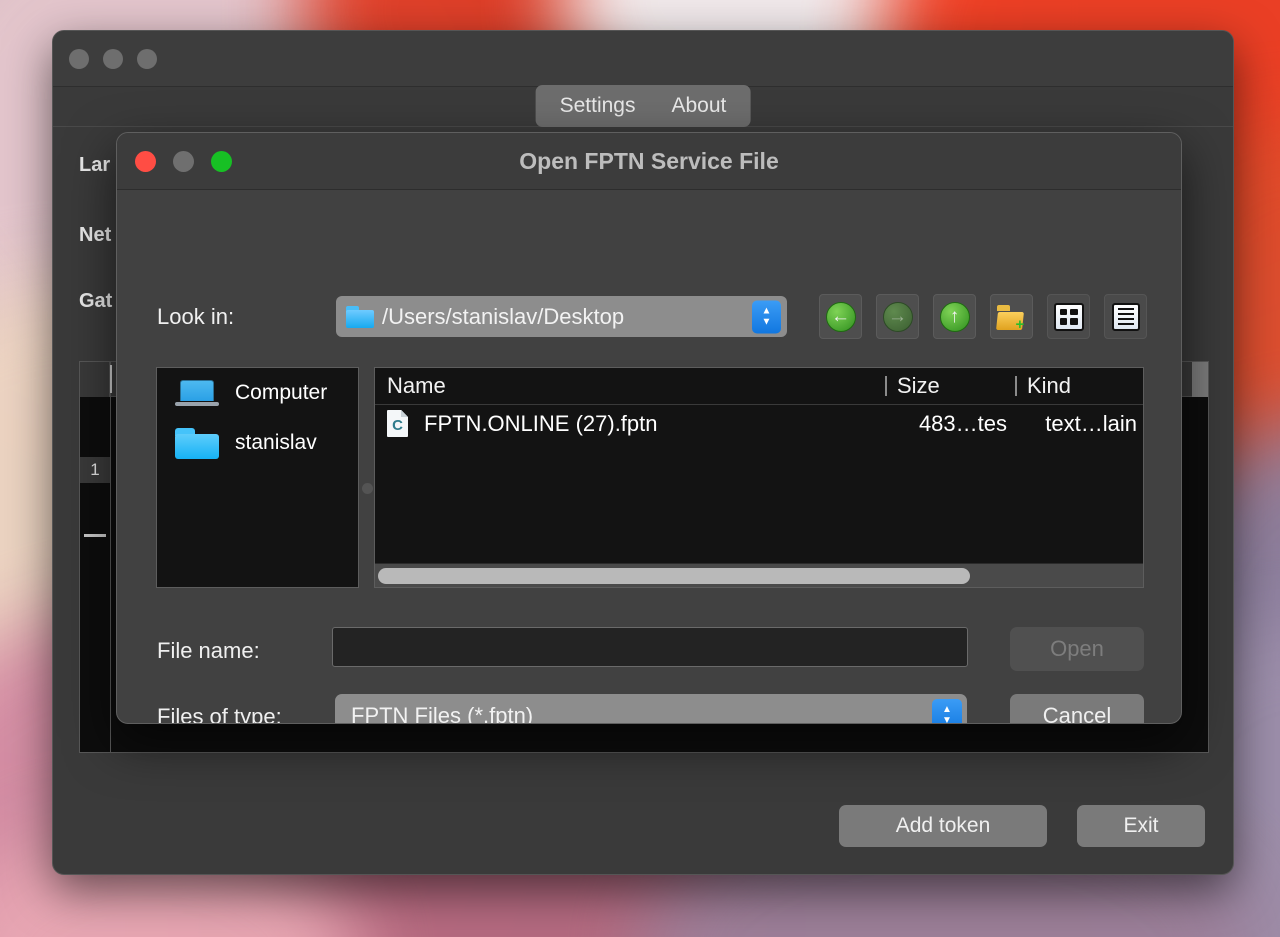  I want to click on icon-view-button, so click(1068, 316).